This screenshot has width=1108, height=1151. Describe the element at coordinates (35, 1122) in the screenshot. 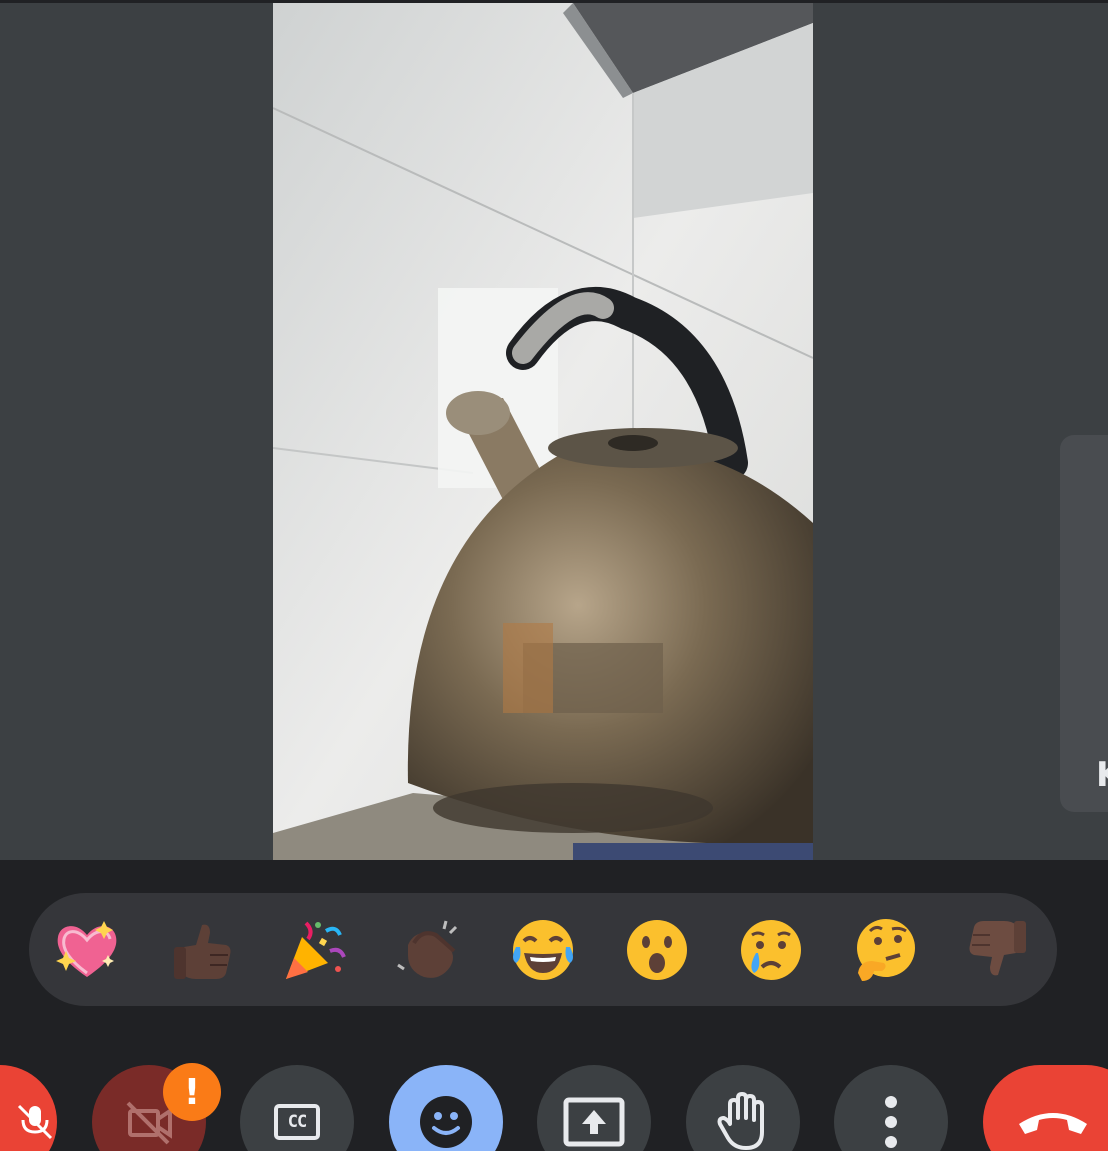

I see `mic-off-icon` at that location.